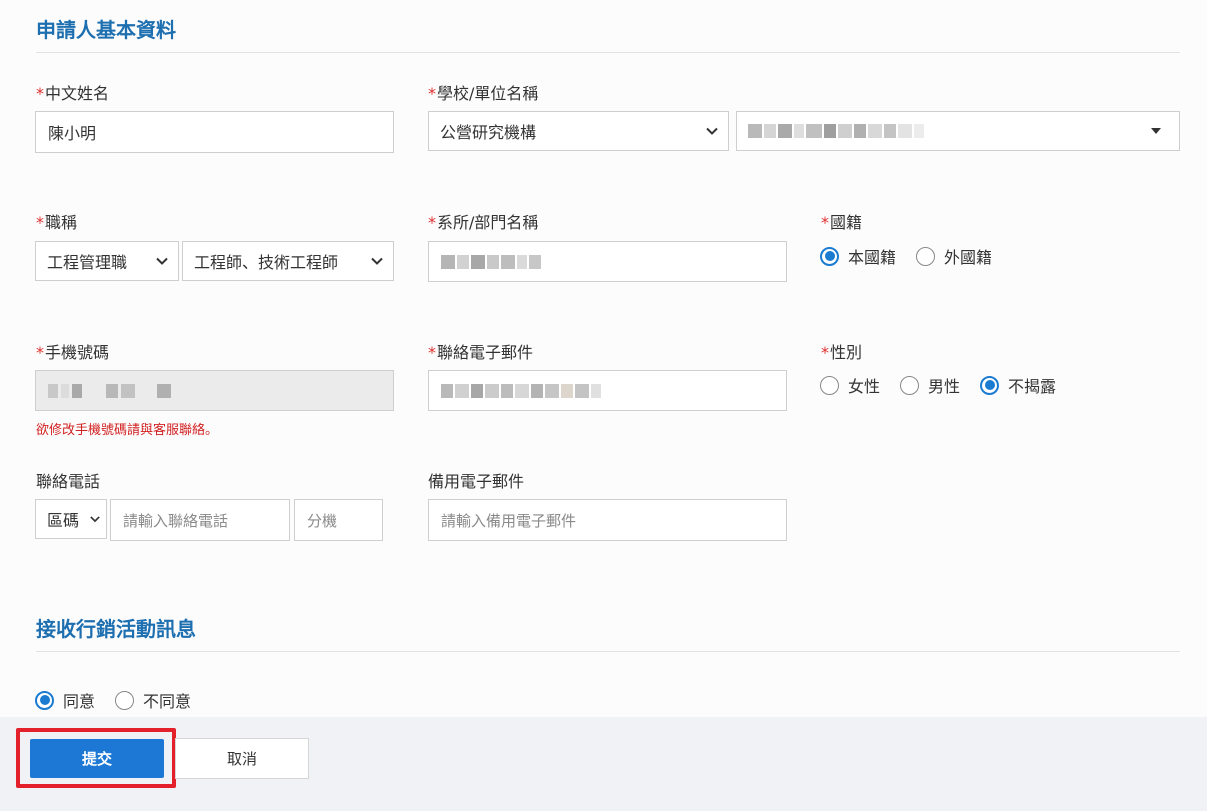 This screenshot has height=811, width=1207. I want to click on mobile-input, so click(214, 390).